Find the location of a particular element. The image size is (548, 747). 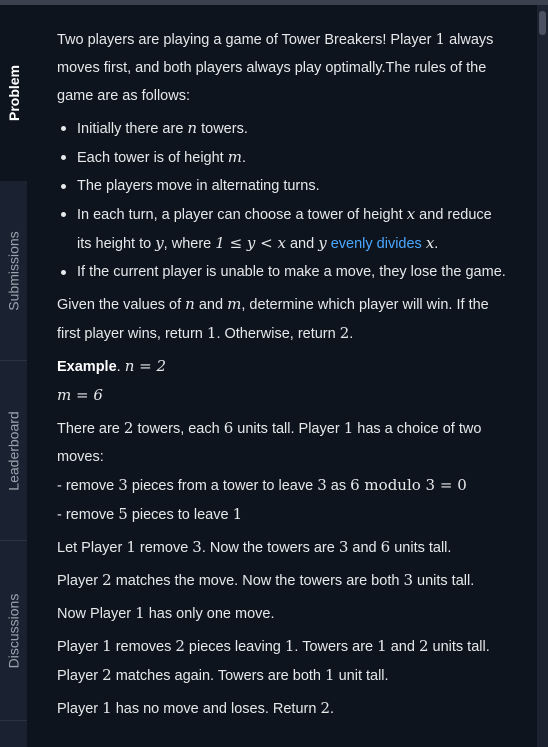

example-step: Now Player 1 has only one move. is located at coordinates (166, 613).